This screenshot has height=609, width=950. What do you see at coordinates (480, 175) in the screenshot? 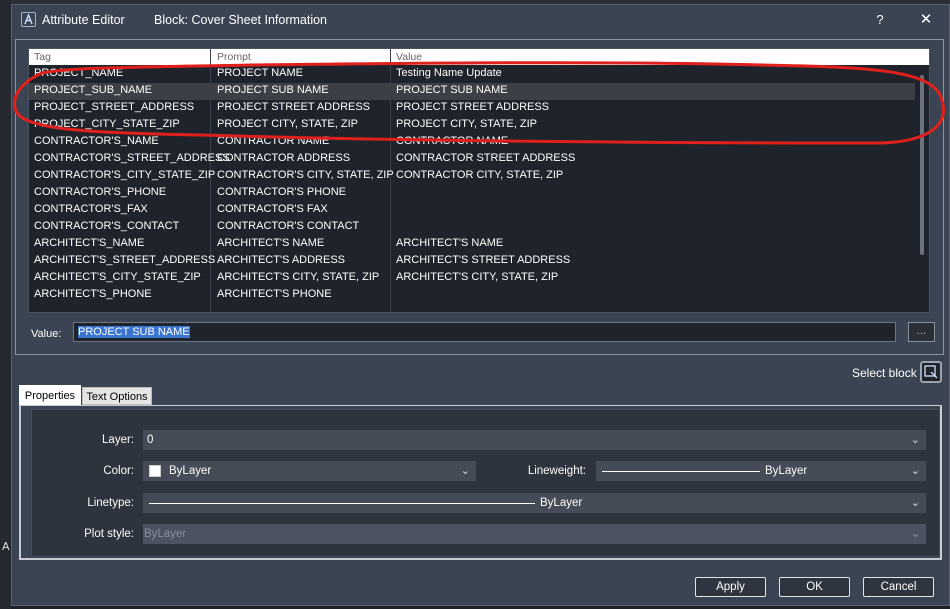
I see `cell-value: CONTRACTOR CITY, STATE, ZIP` at bounding box center [480, 175].